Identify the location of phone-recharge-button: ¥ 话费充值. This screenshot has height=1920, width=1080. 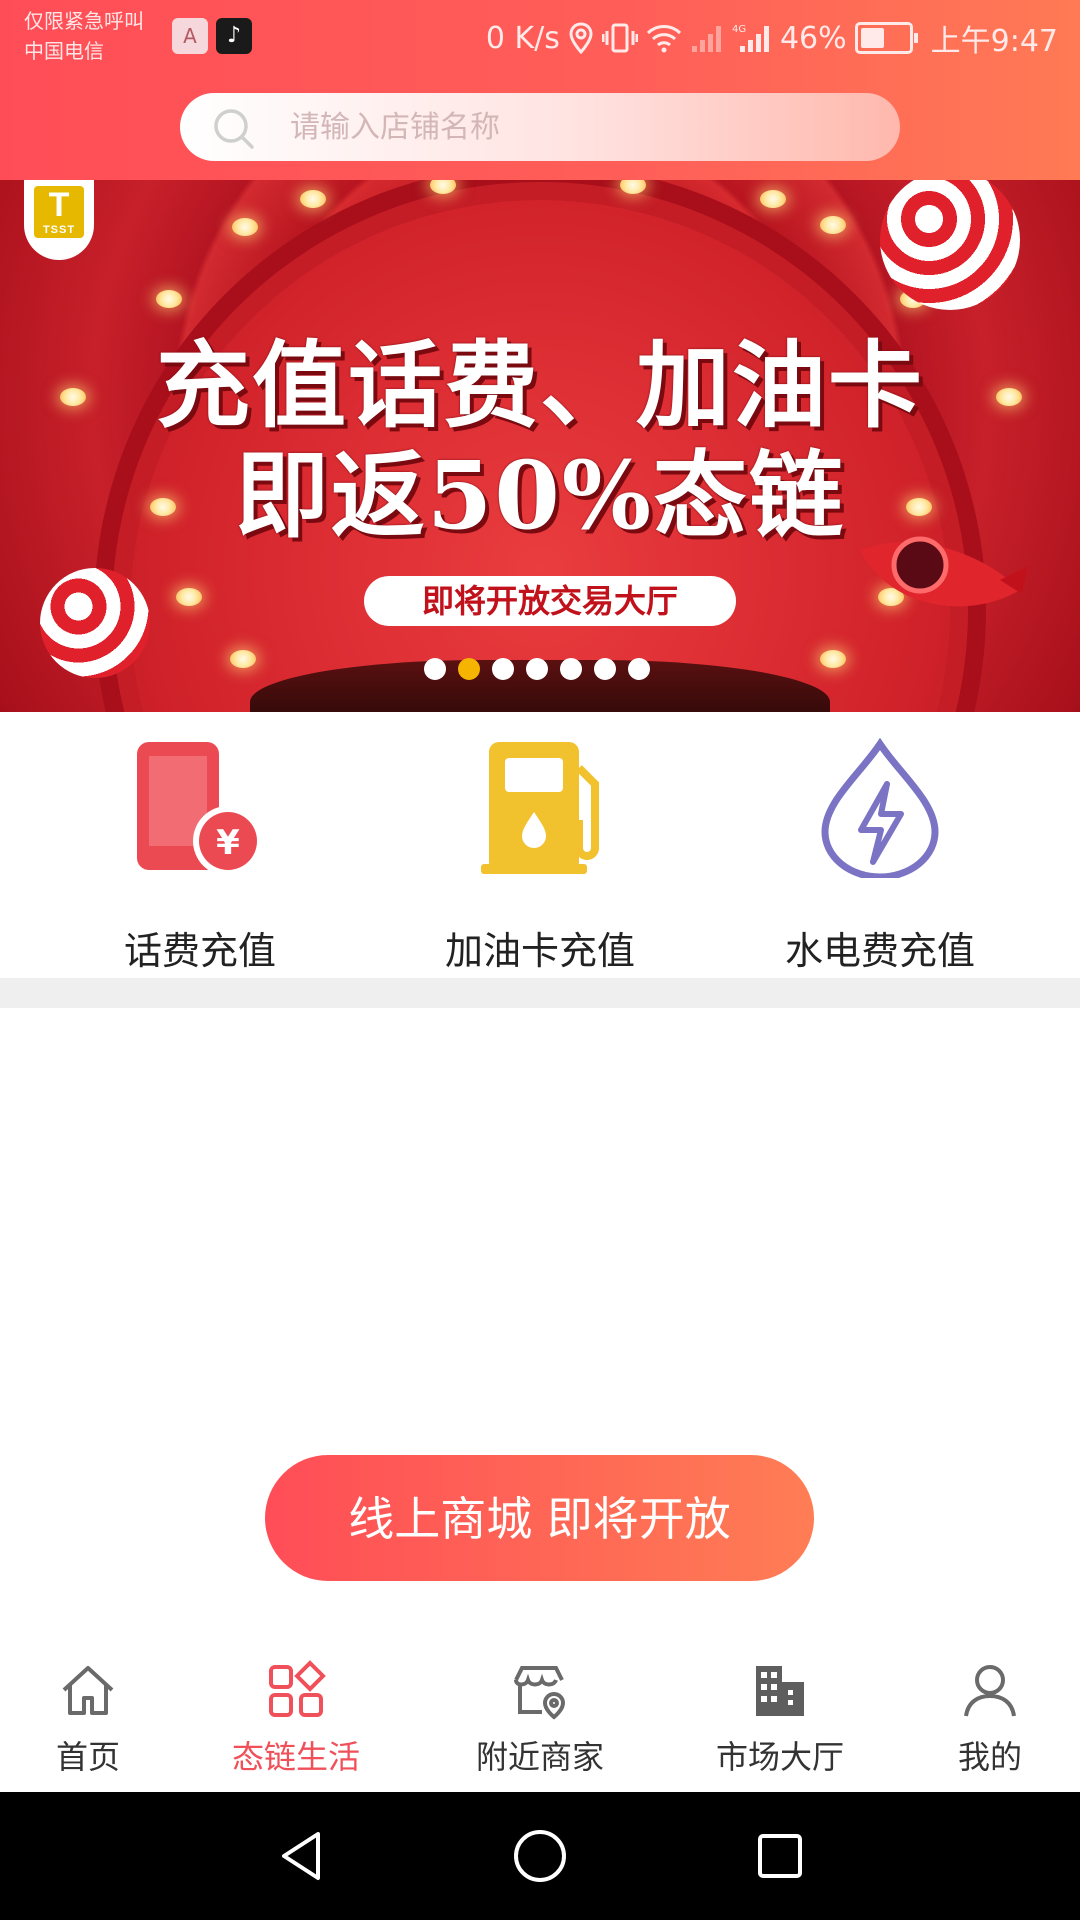
(200, 855).